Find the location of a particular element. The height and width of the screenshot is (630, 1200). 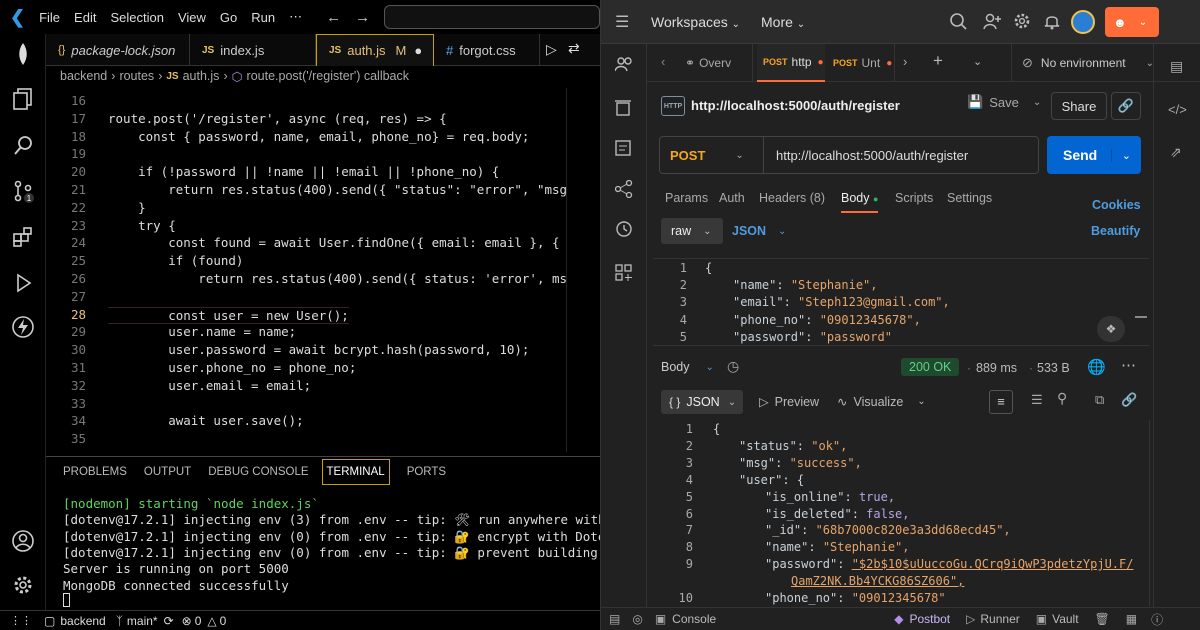

runner-link: Runner is located at coordinates (999, 619).